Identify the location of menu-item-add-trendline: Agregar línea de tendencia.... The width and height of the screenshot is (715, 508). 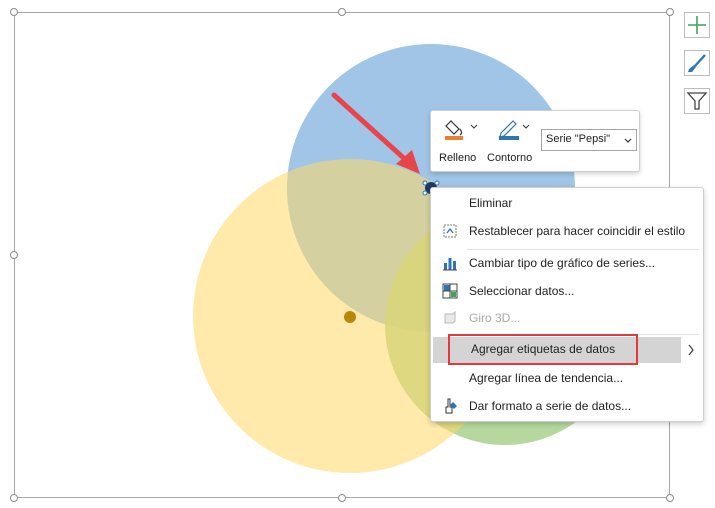
(567, 379).